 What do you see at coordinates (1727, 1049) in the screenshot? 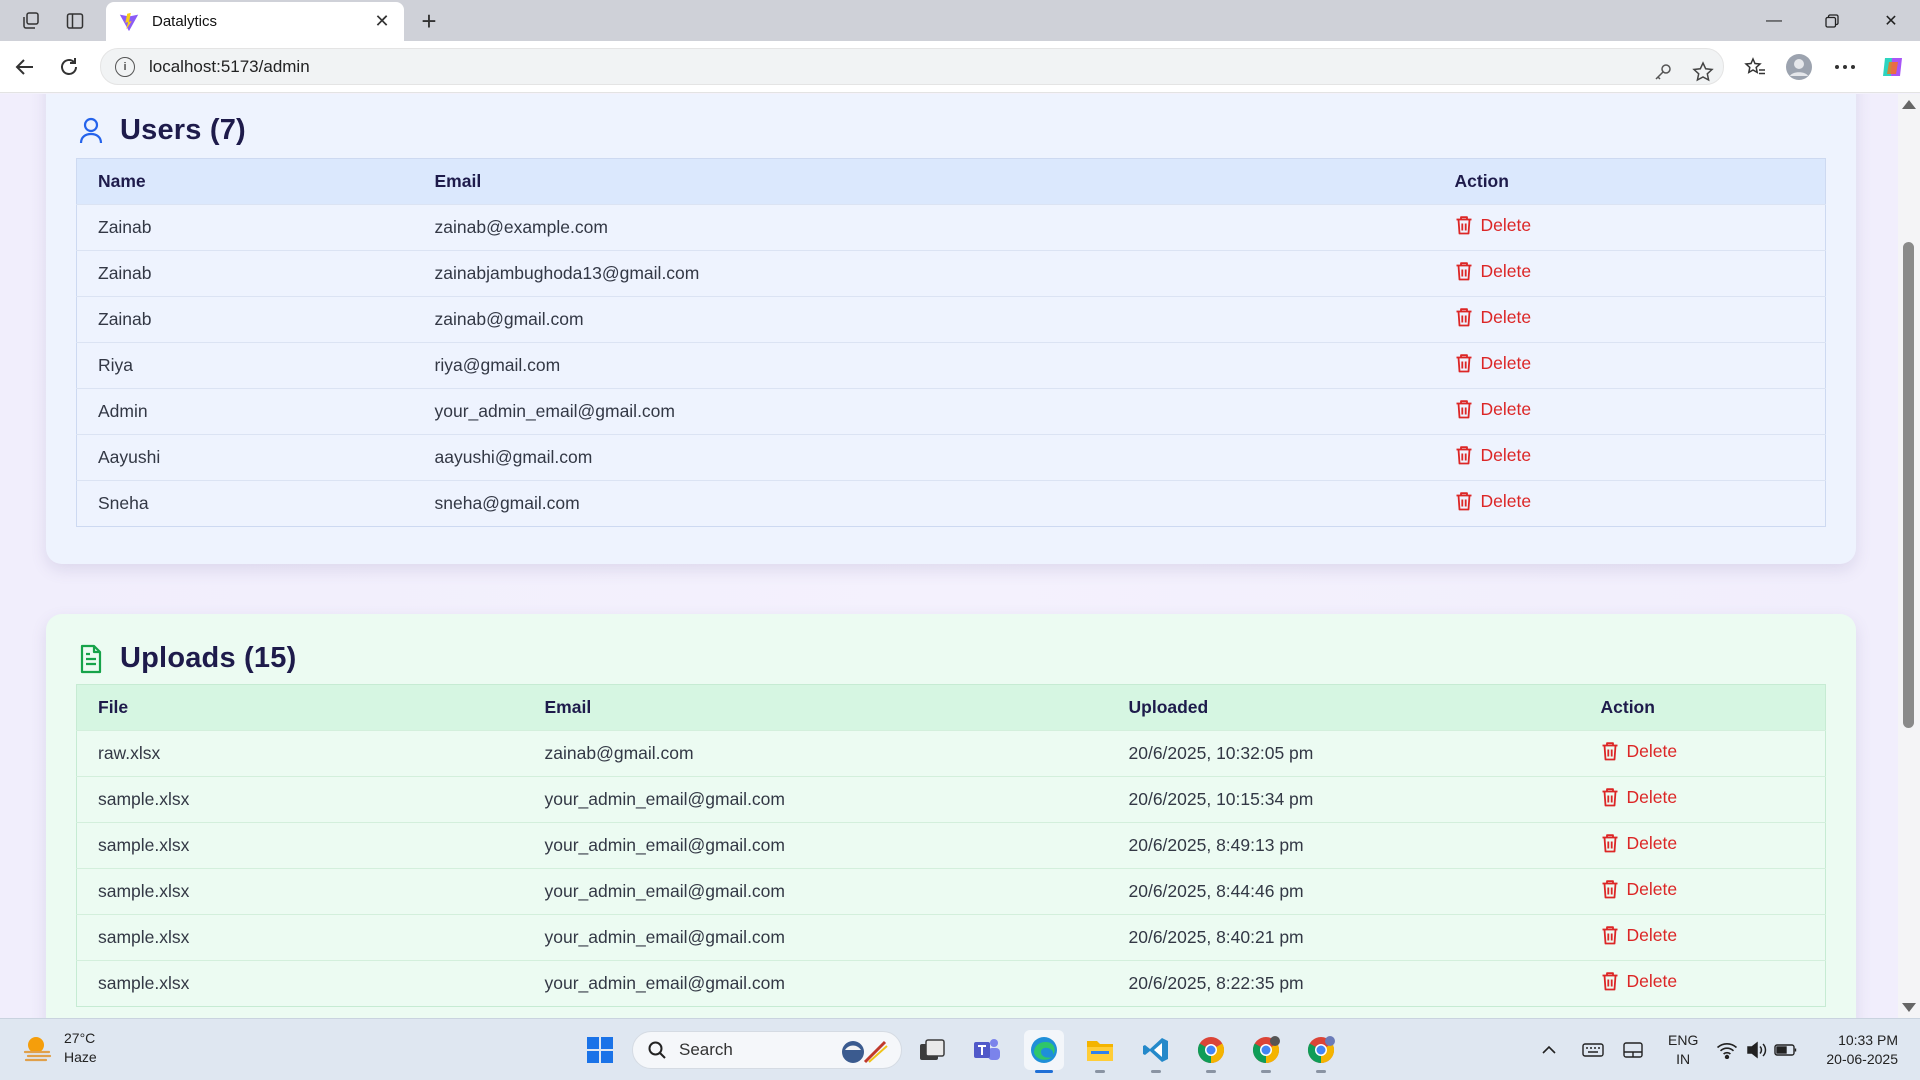
I see `wifi-icon` at bounding box center [1727, 1049].